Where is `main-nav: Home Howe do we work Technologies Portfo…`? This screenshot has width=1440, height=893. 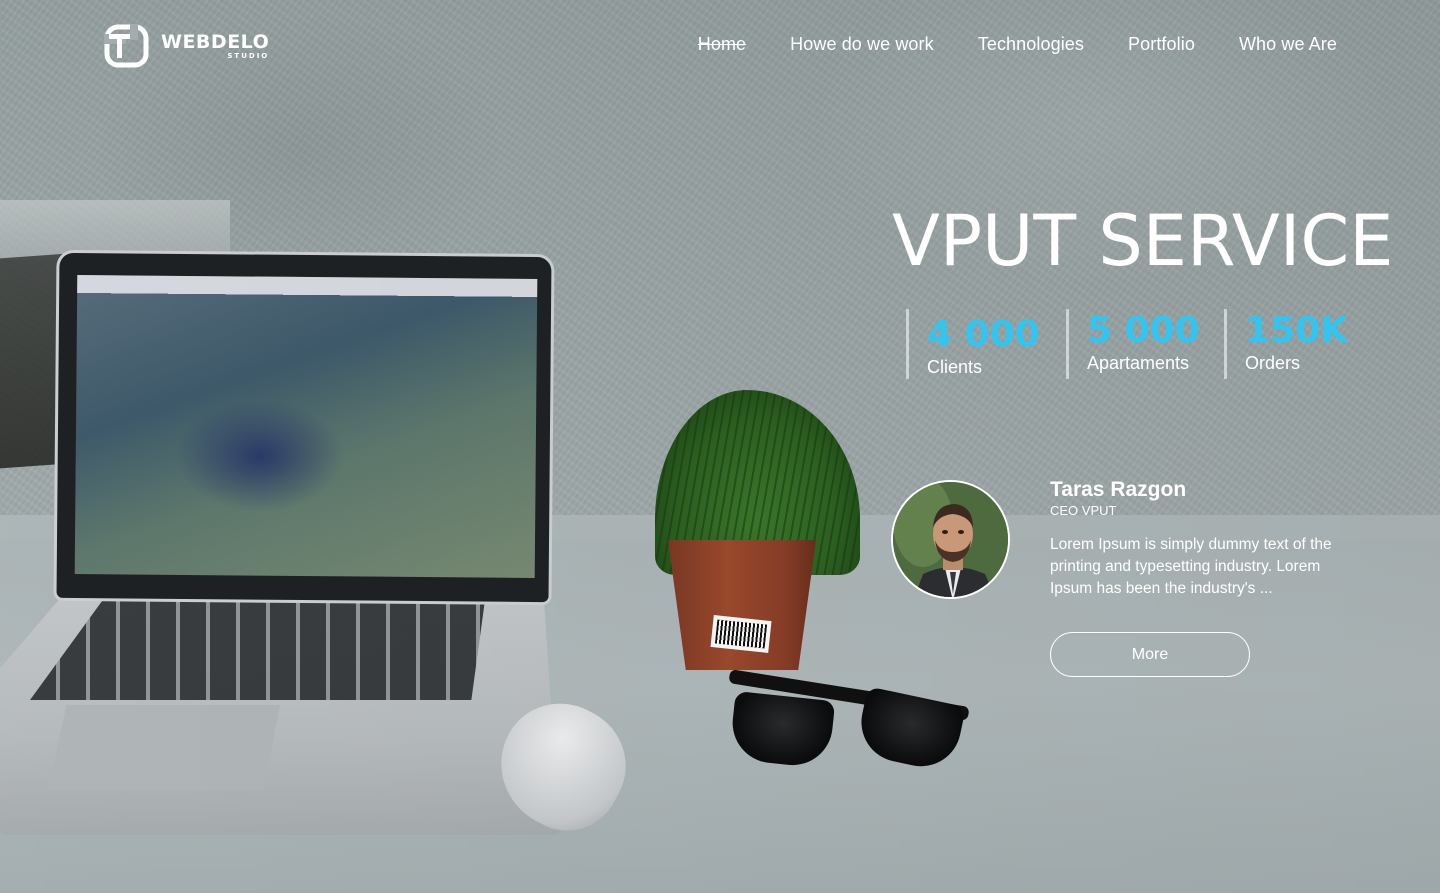
main-nav: Home Howe do we work Technologies Portfo… is located at coordinates (995, 44).